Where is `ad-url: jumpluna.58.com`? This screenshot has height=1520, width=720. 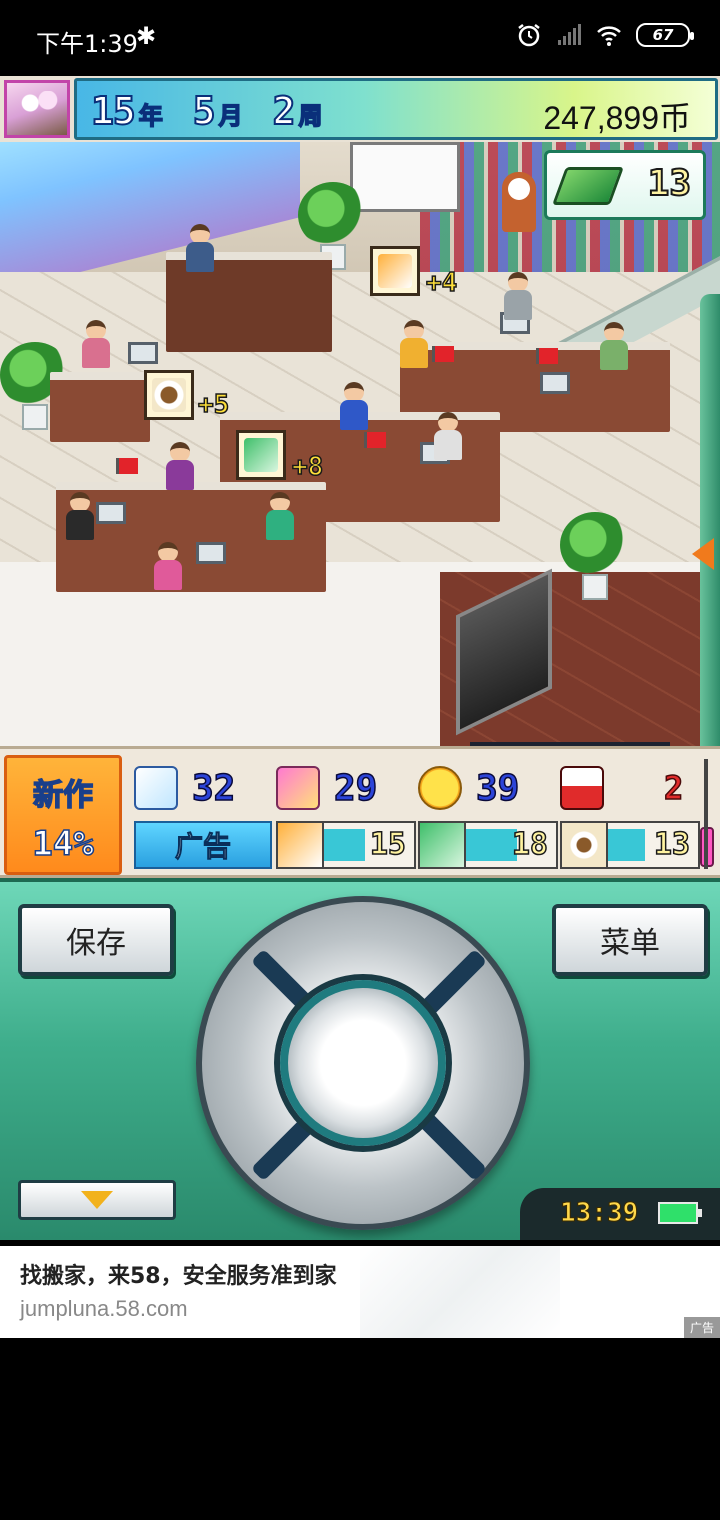 ad-url: jumpluna.58.com is located at coordinates (104, 1309).